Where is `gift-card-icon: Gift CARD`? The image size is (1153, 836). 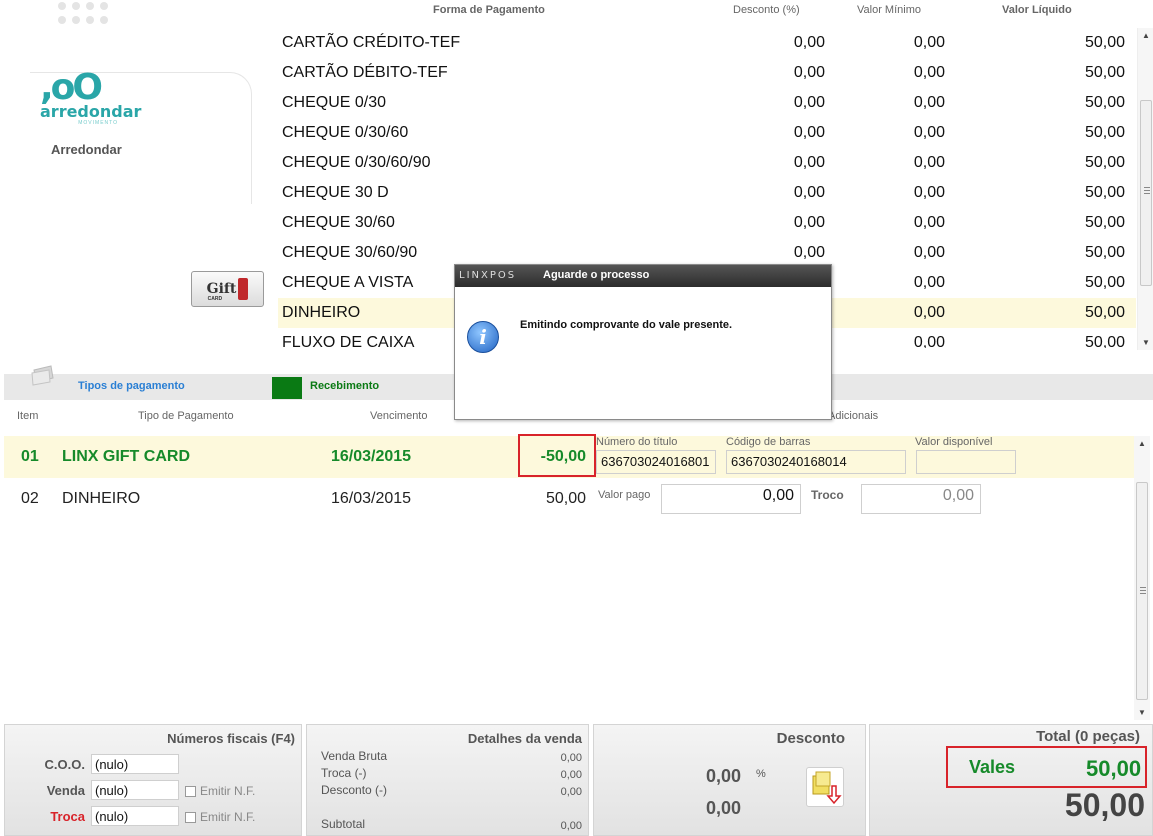 gift-card-icon: Gift CARD is located at coordinates (221, 291).